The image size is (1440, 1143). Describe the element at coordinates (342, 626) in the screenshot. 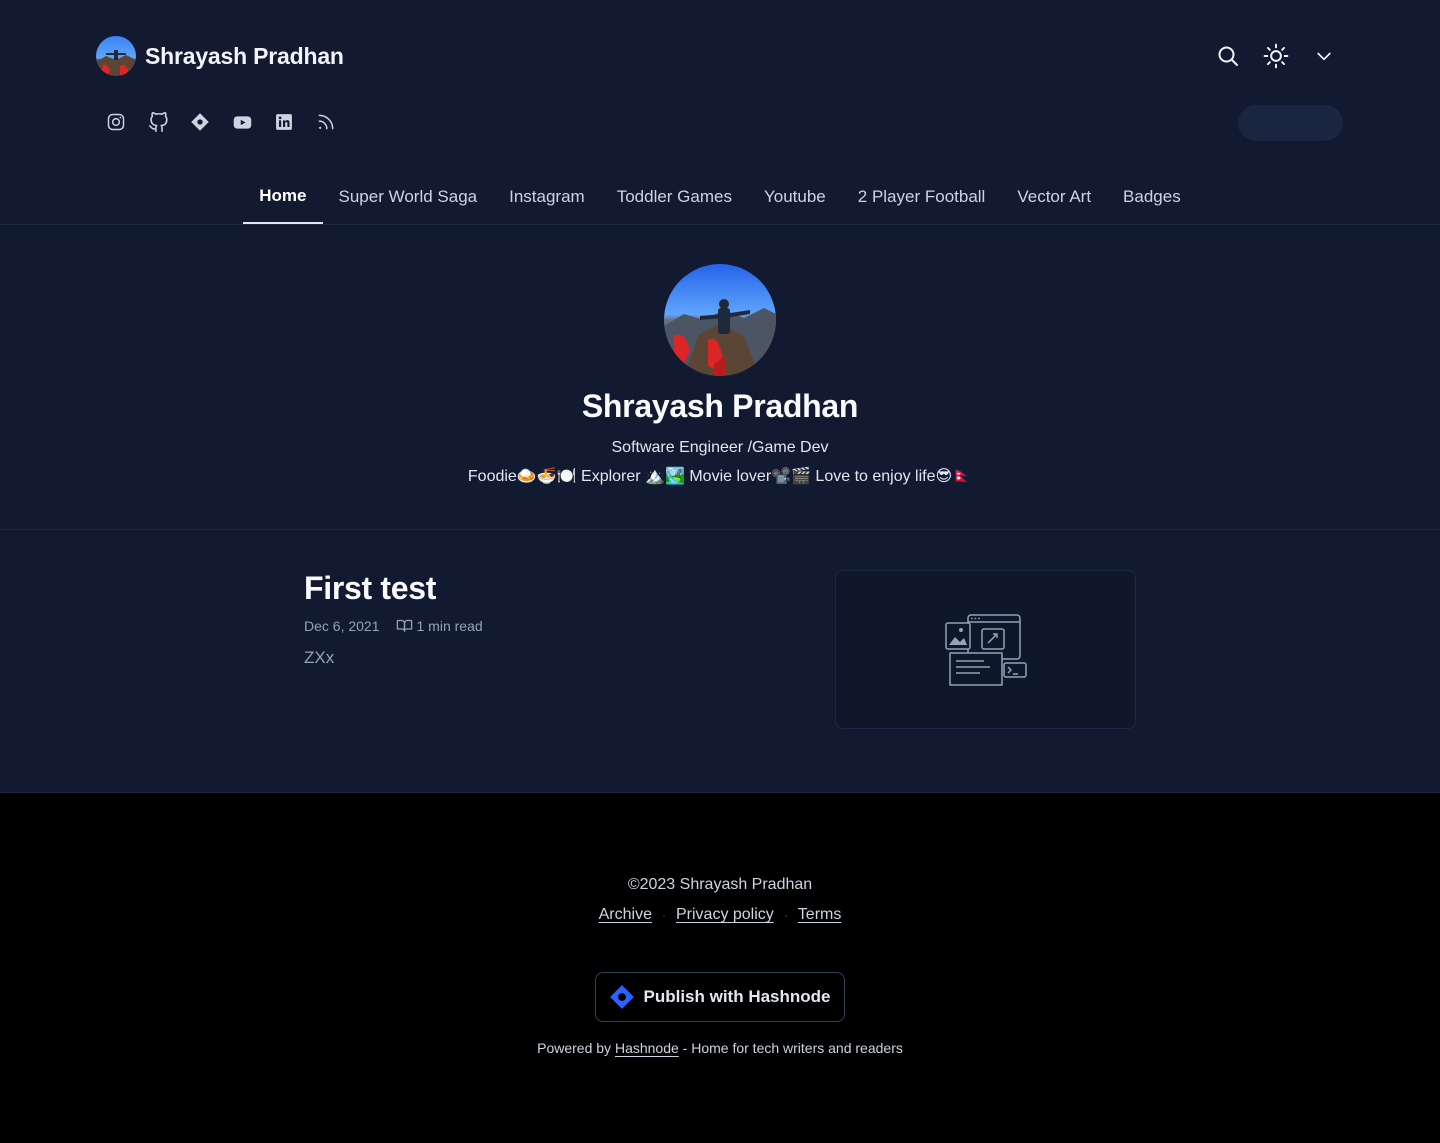

I see `post-date: Dec 6, 2021` at that location.